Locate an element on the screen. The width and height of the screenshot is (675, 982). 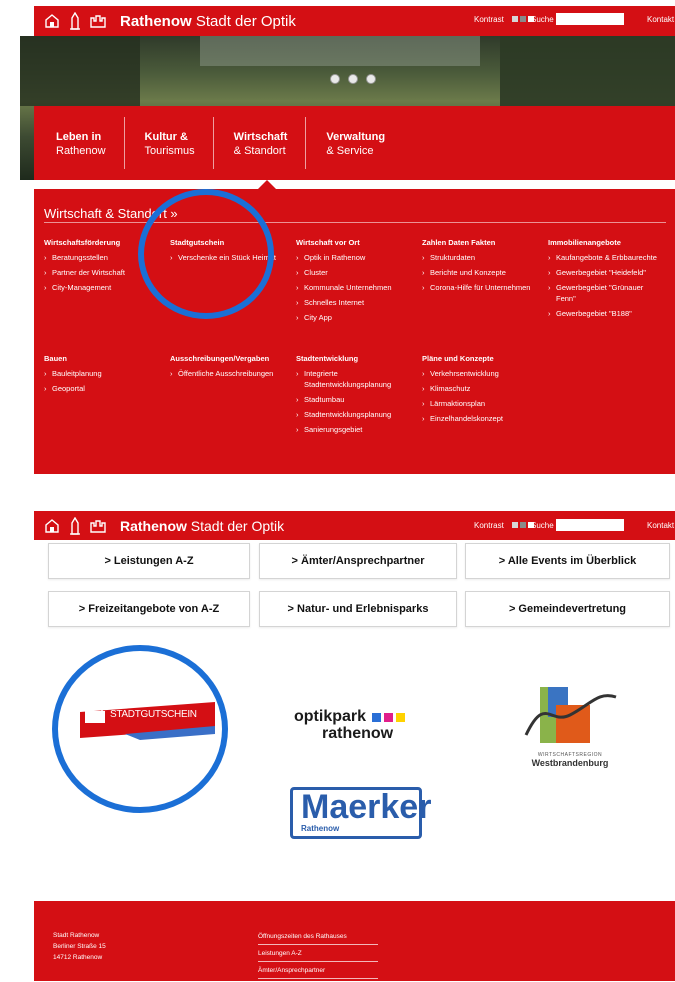
quicklink-freizeit: > Freizeitangebote von A-Z is located at coordinates (149, 609).